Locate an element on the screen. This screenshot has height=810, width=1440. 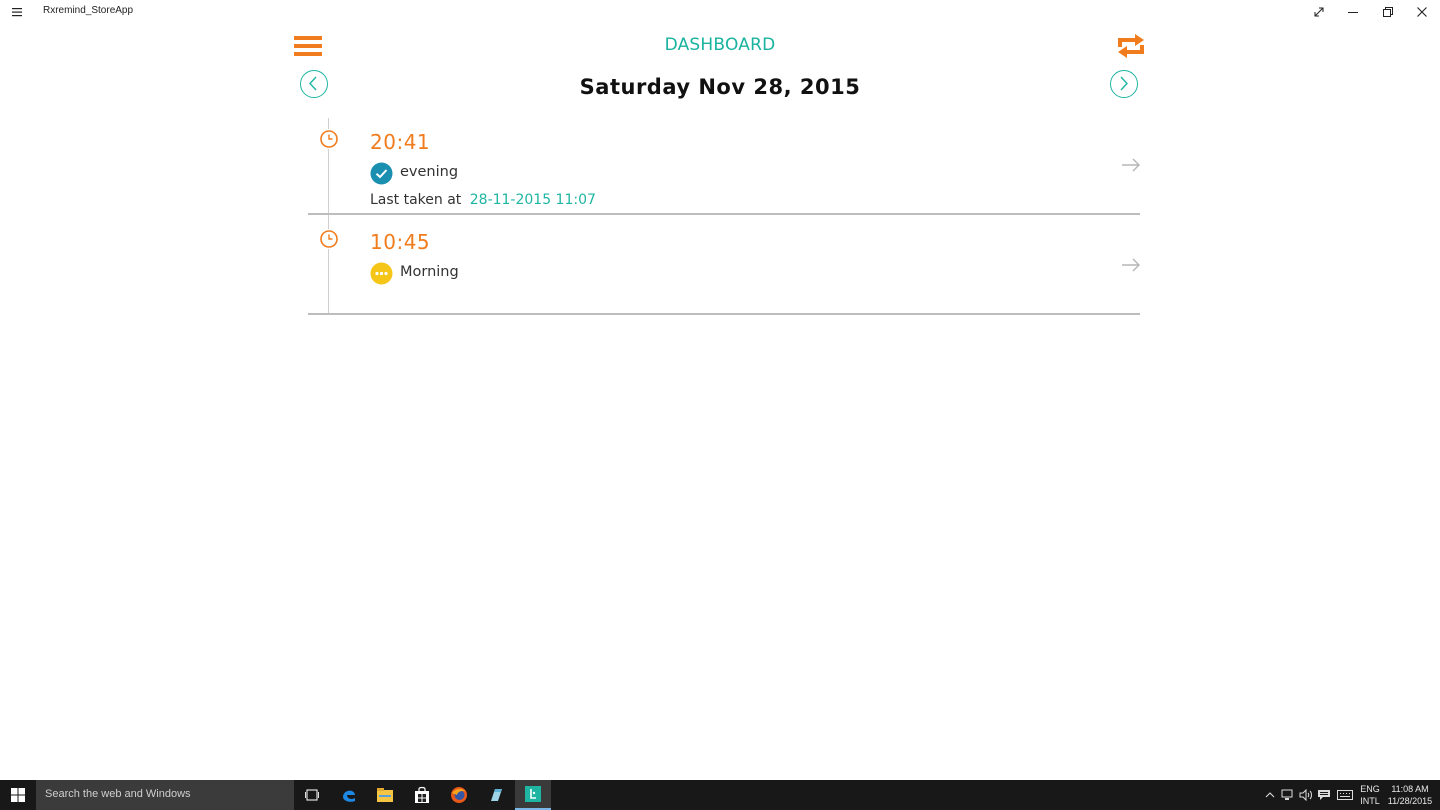
language-code: ENG is located at coordinates (1370, 789).